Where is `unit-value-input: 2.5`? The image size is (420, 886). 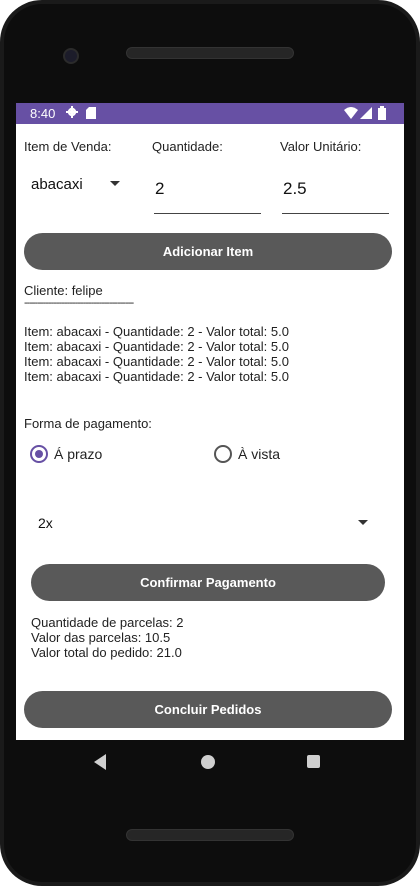
unit-value-input: 2.5 is located at coordinates (336, 191).